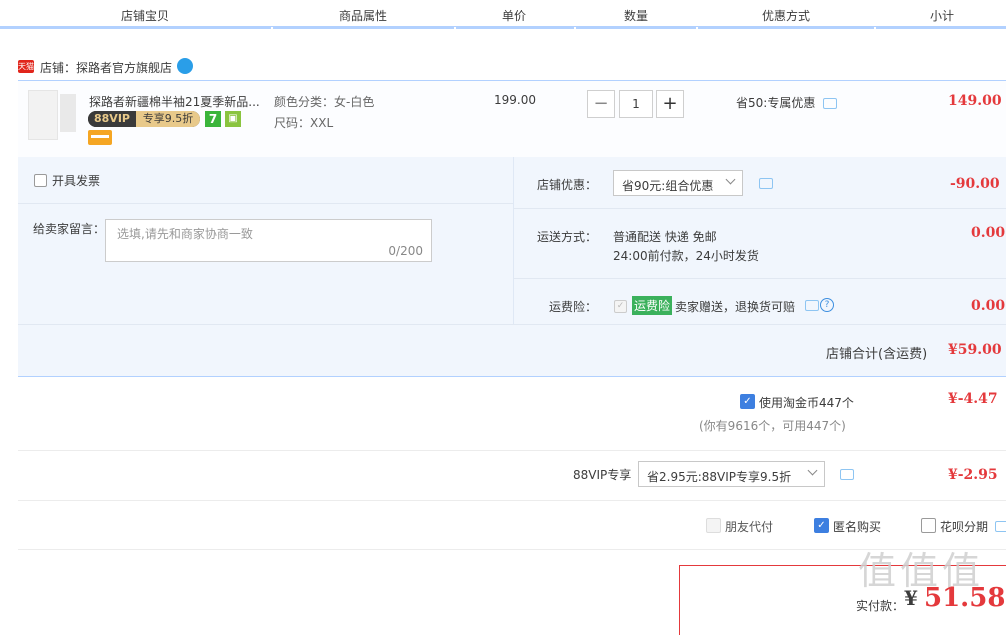 This screenshot has height=635, width=1006. What do you see at coordinates (233, 119) in the screenshot?
I see `shopping-bag-icon: ▣` at bounding box center [233, 119].